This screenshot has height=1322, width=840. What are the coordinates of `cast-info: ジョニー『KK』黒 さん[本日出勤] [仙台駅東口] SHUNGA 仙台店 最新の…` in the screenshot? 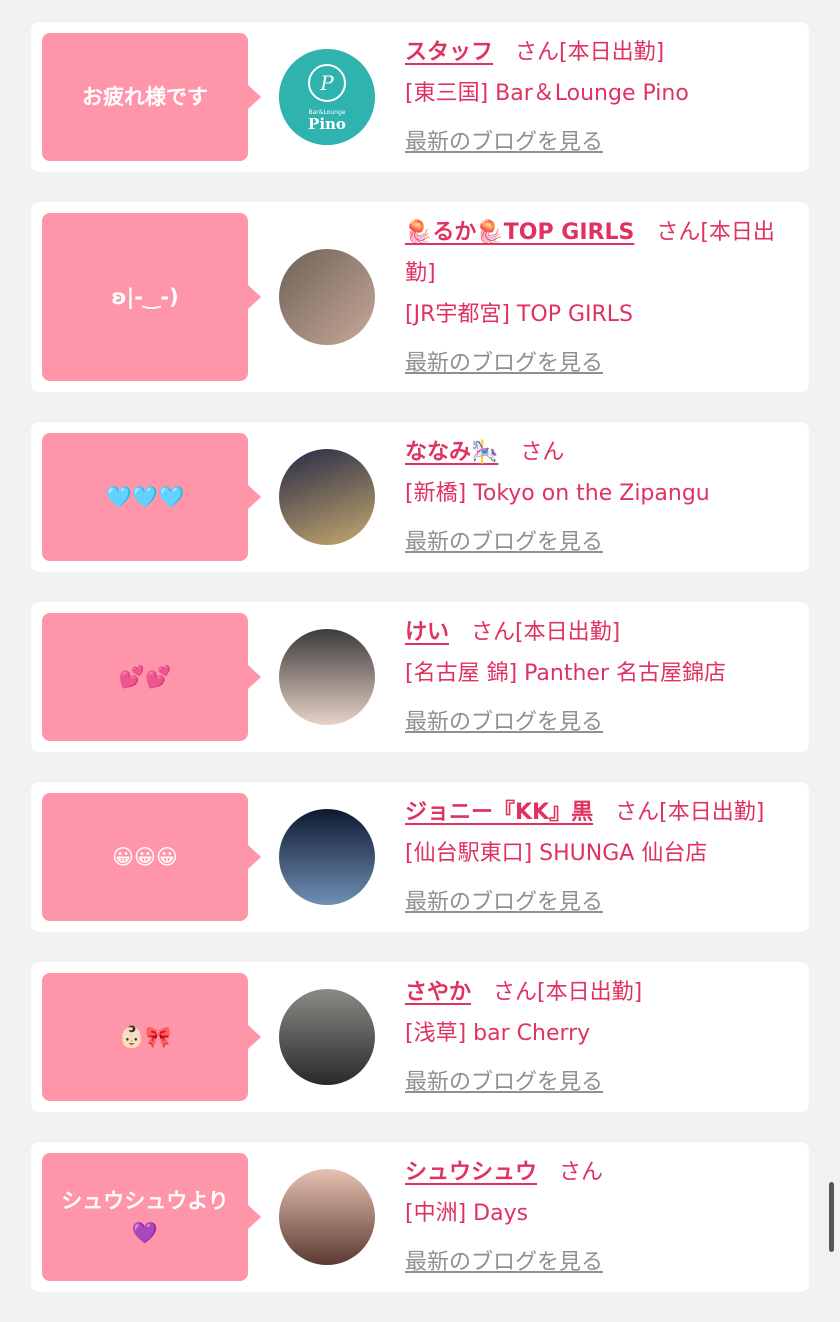 It's located at (600, 857).